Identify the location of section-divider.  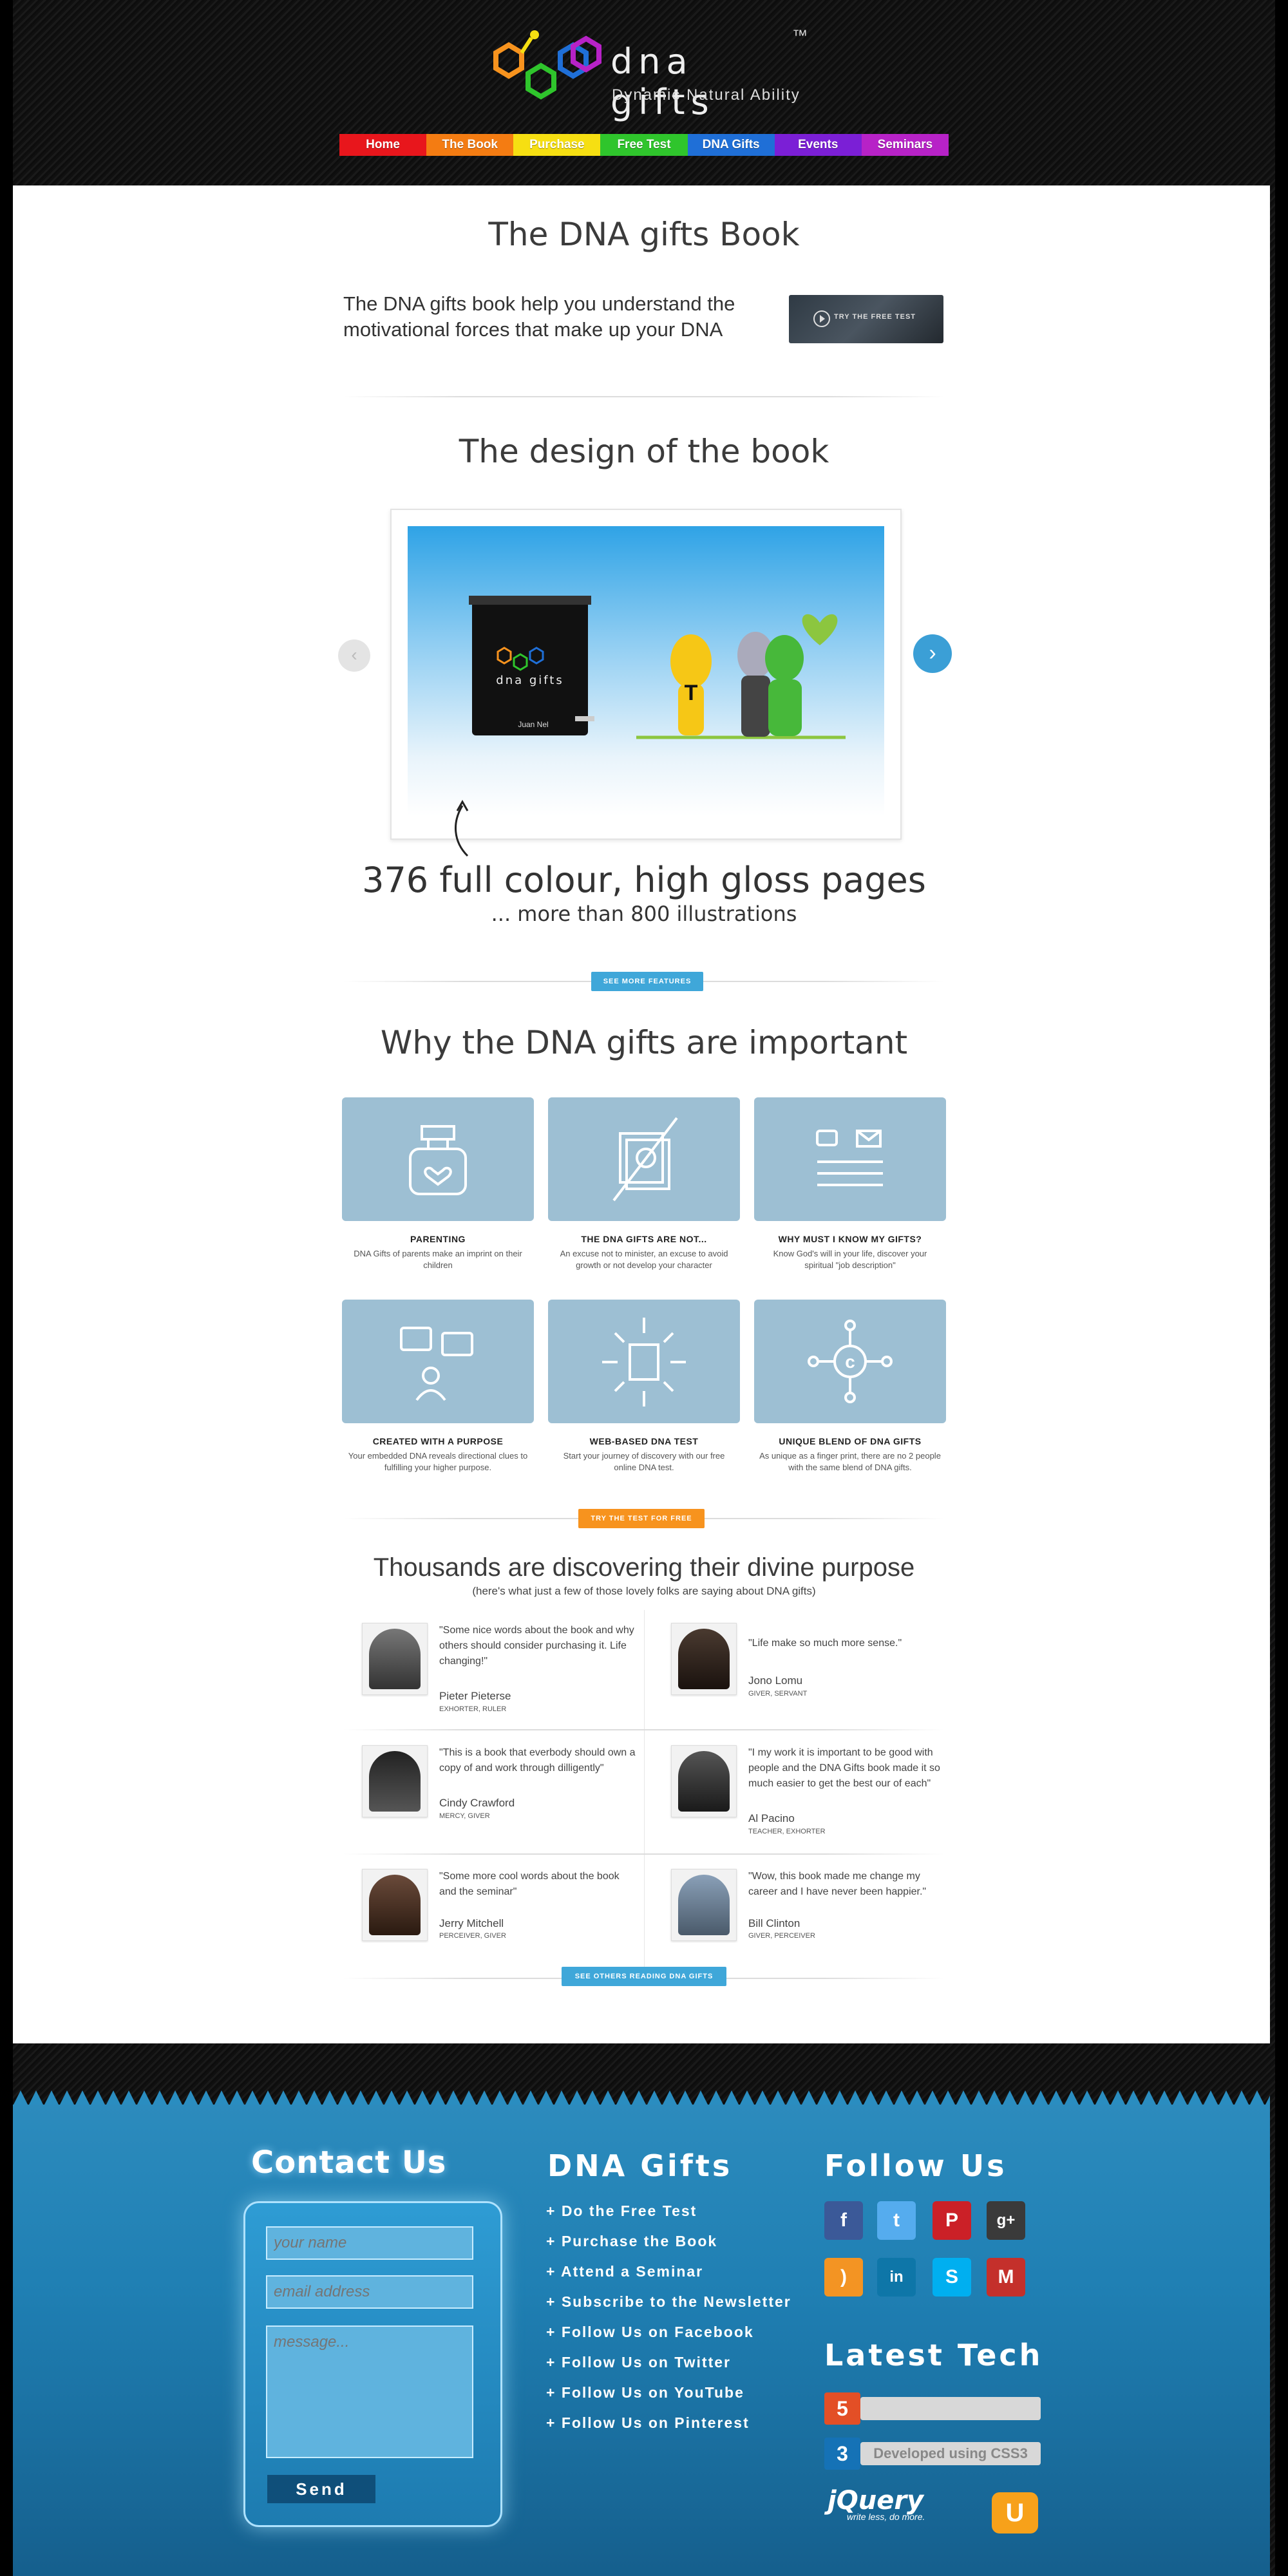
(644, 397).